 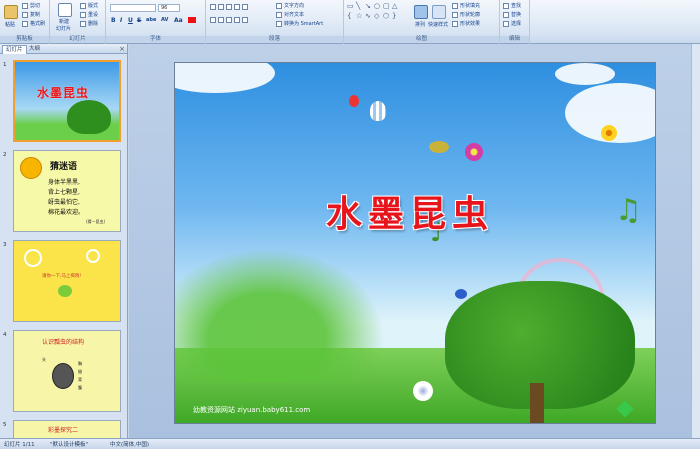 What do you see at coordinates (245, 7) in the screenshot?
I see `line-spacing-icon` at bounding box center [245, 7].